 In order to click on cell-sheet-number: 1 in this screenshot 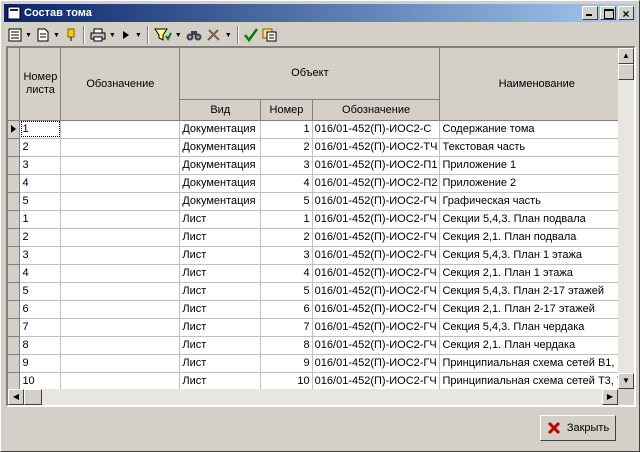, I will do `click(40, 129)`.